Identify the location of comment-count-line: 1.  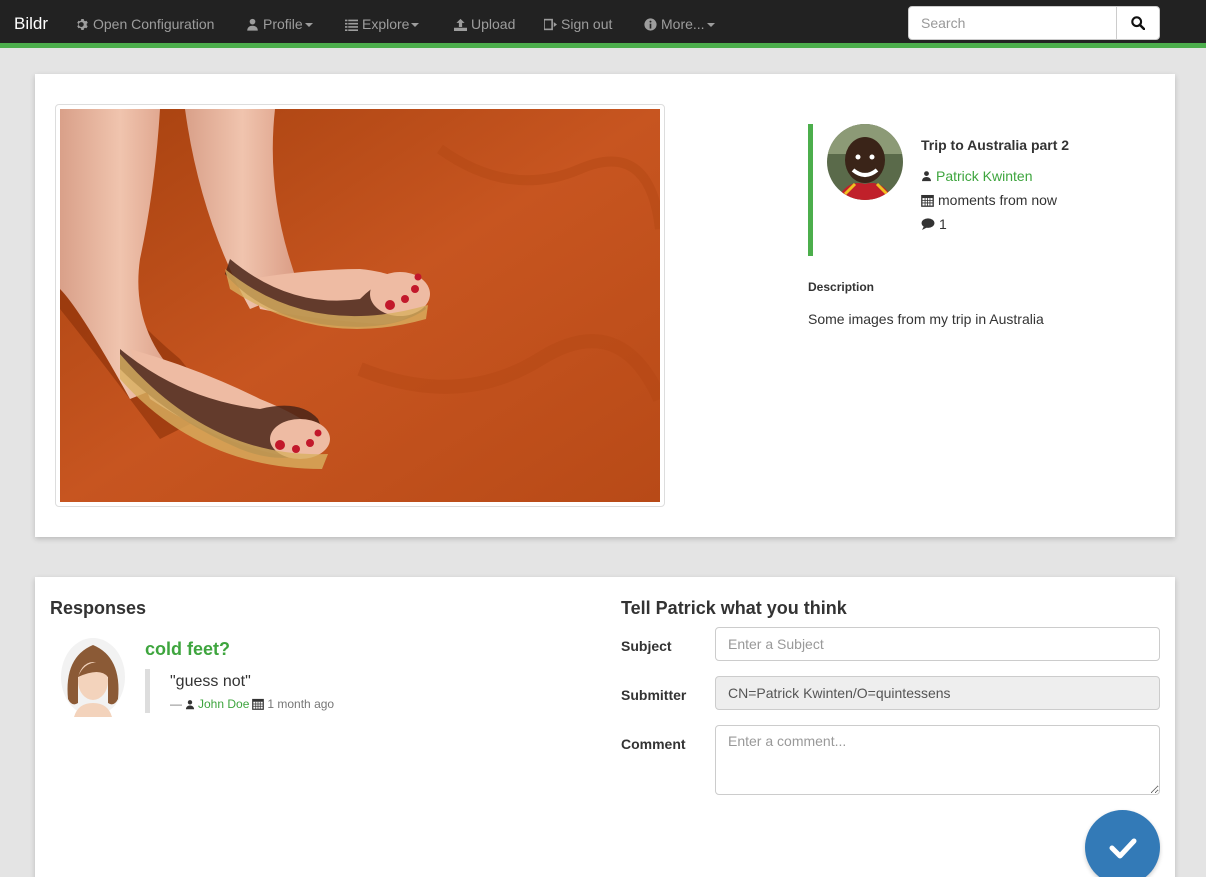
(934, 224).